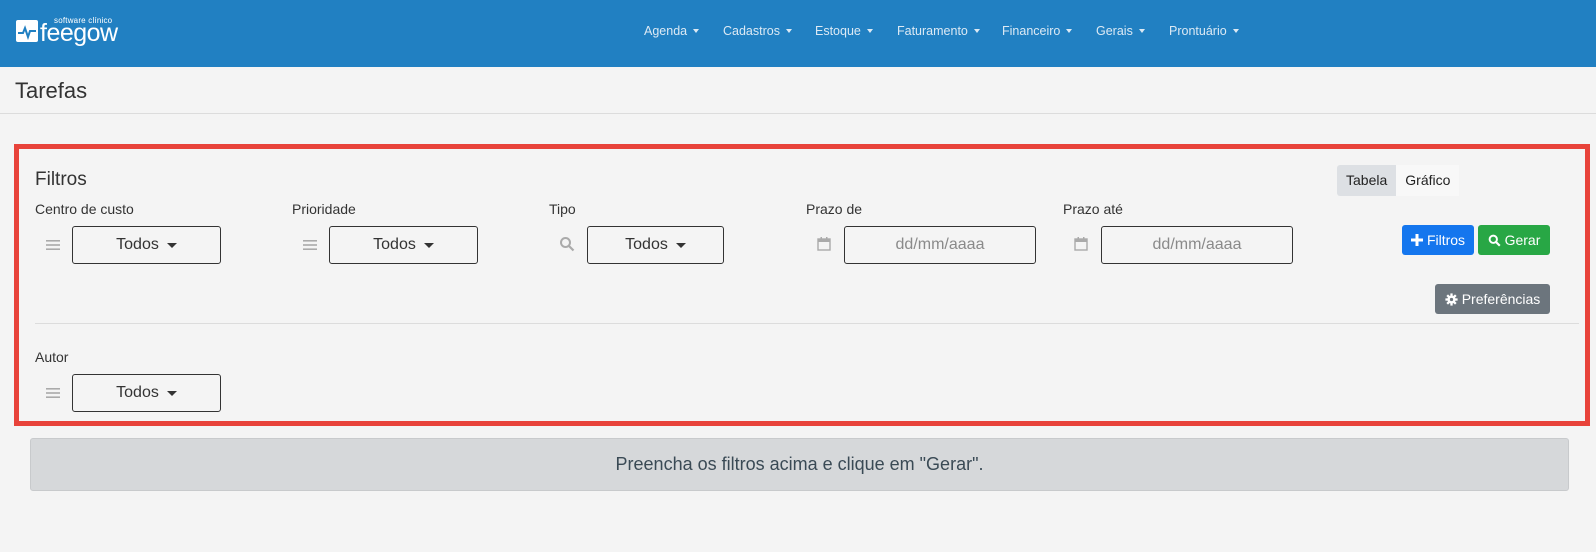 This screenshot has width=1596, height=552. I want to click on prazo-de-input, so click(940, 245).